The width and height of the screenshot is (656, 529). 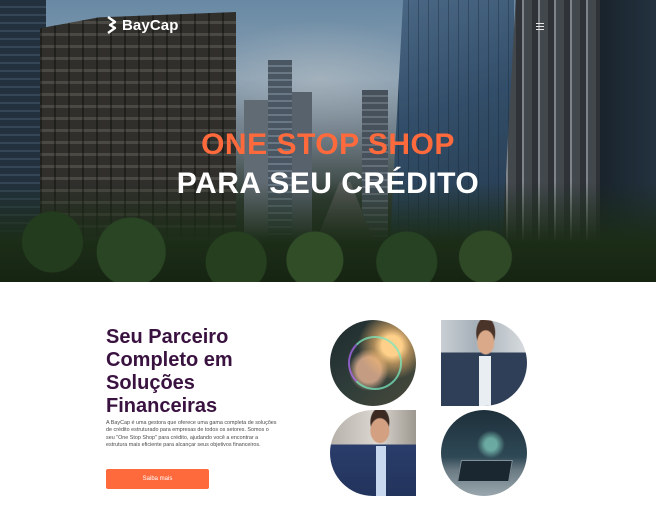 I want to click on businessman-suit-photo, so click(x=373, y=453).